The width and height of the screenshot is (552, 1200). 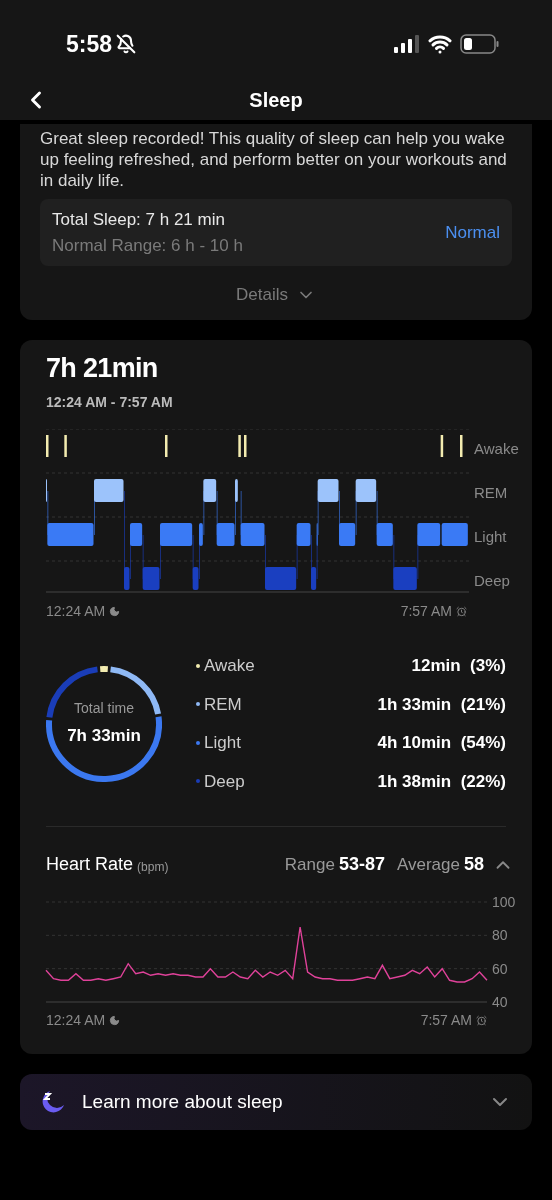 What do you see at coordinates (490, 537) in the screenshot?
I see `stage-label: Light` at bounding box center [490, 537].